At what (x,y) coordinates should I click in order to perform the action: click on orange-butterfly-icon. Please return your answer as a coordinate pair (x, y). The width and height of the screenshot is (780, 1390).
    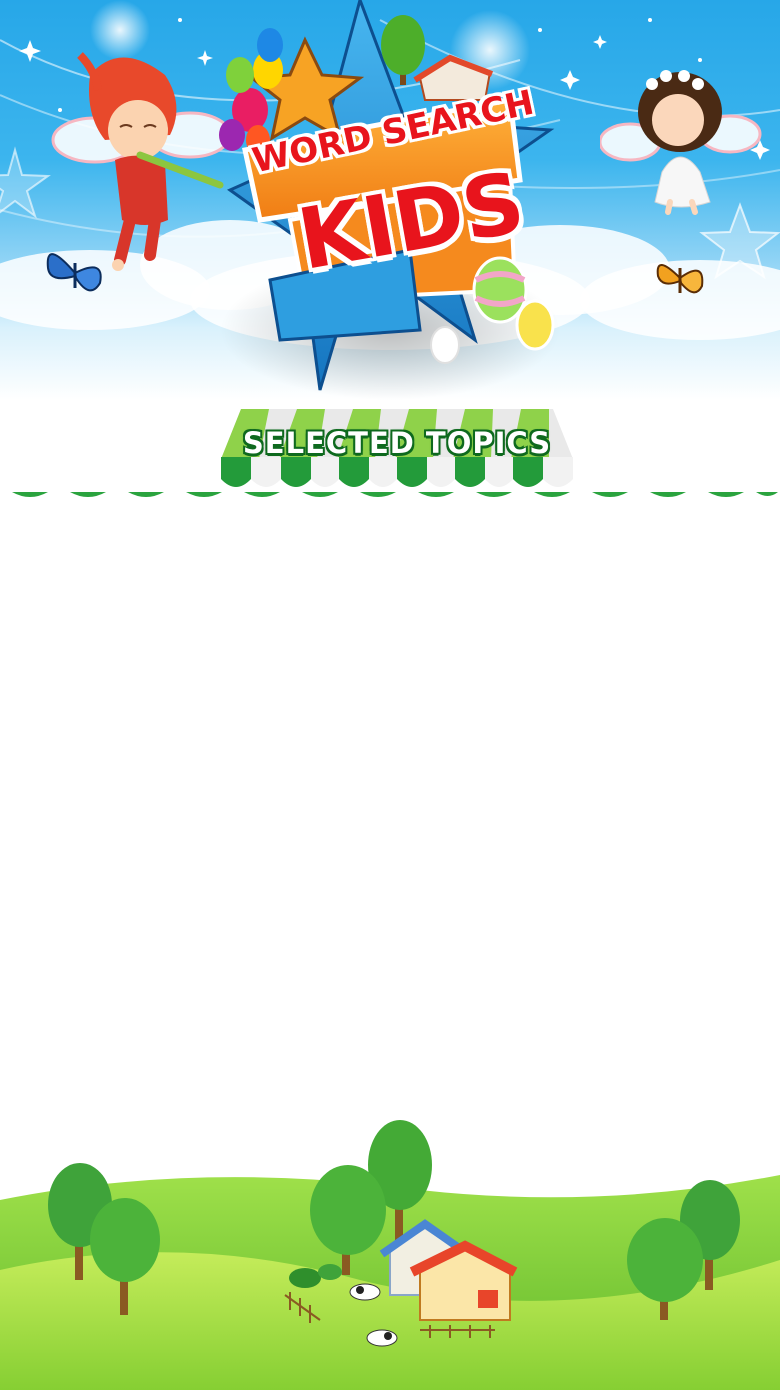
    Looking at the image, I should click on (680, 279).